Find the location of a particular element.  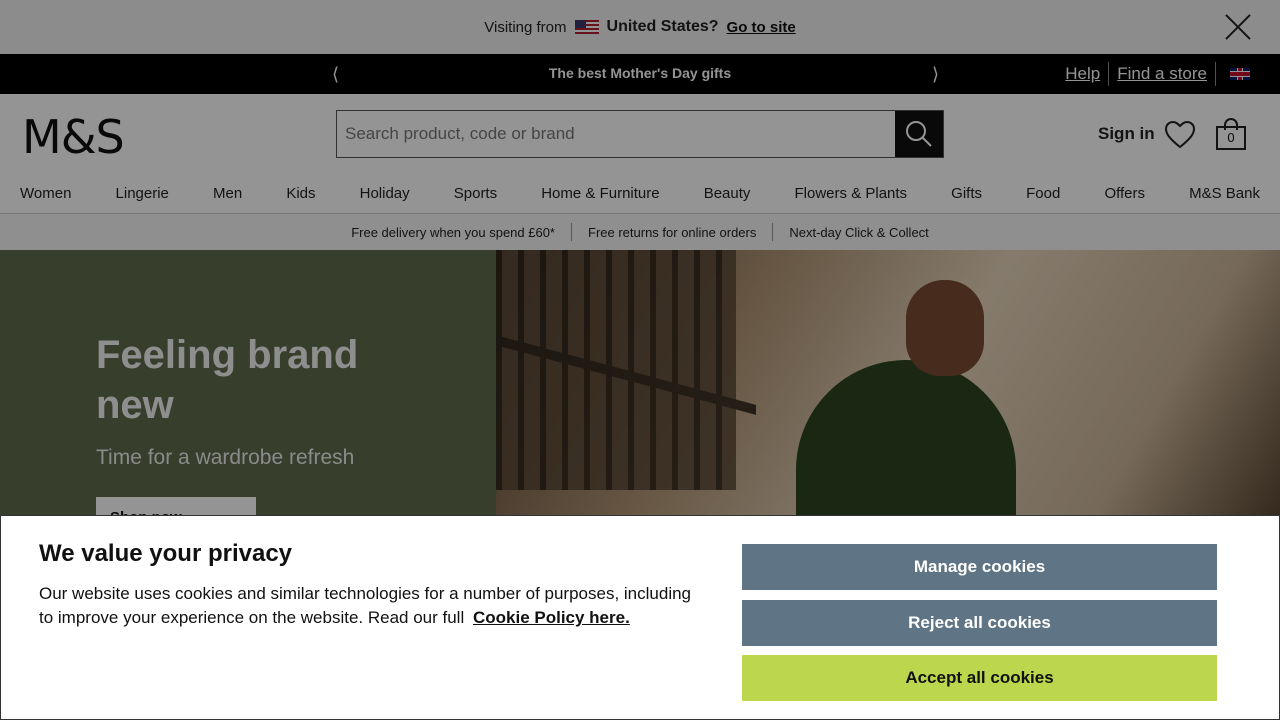

bag-button: 0 is located at coordinates (1232, 134).